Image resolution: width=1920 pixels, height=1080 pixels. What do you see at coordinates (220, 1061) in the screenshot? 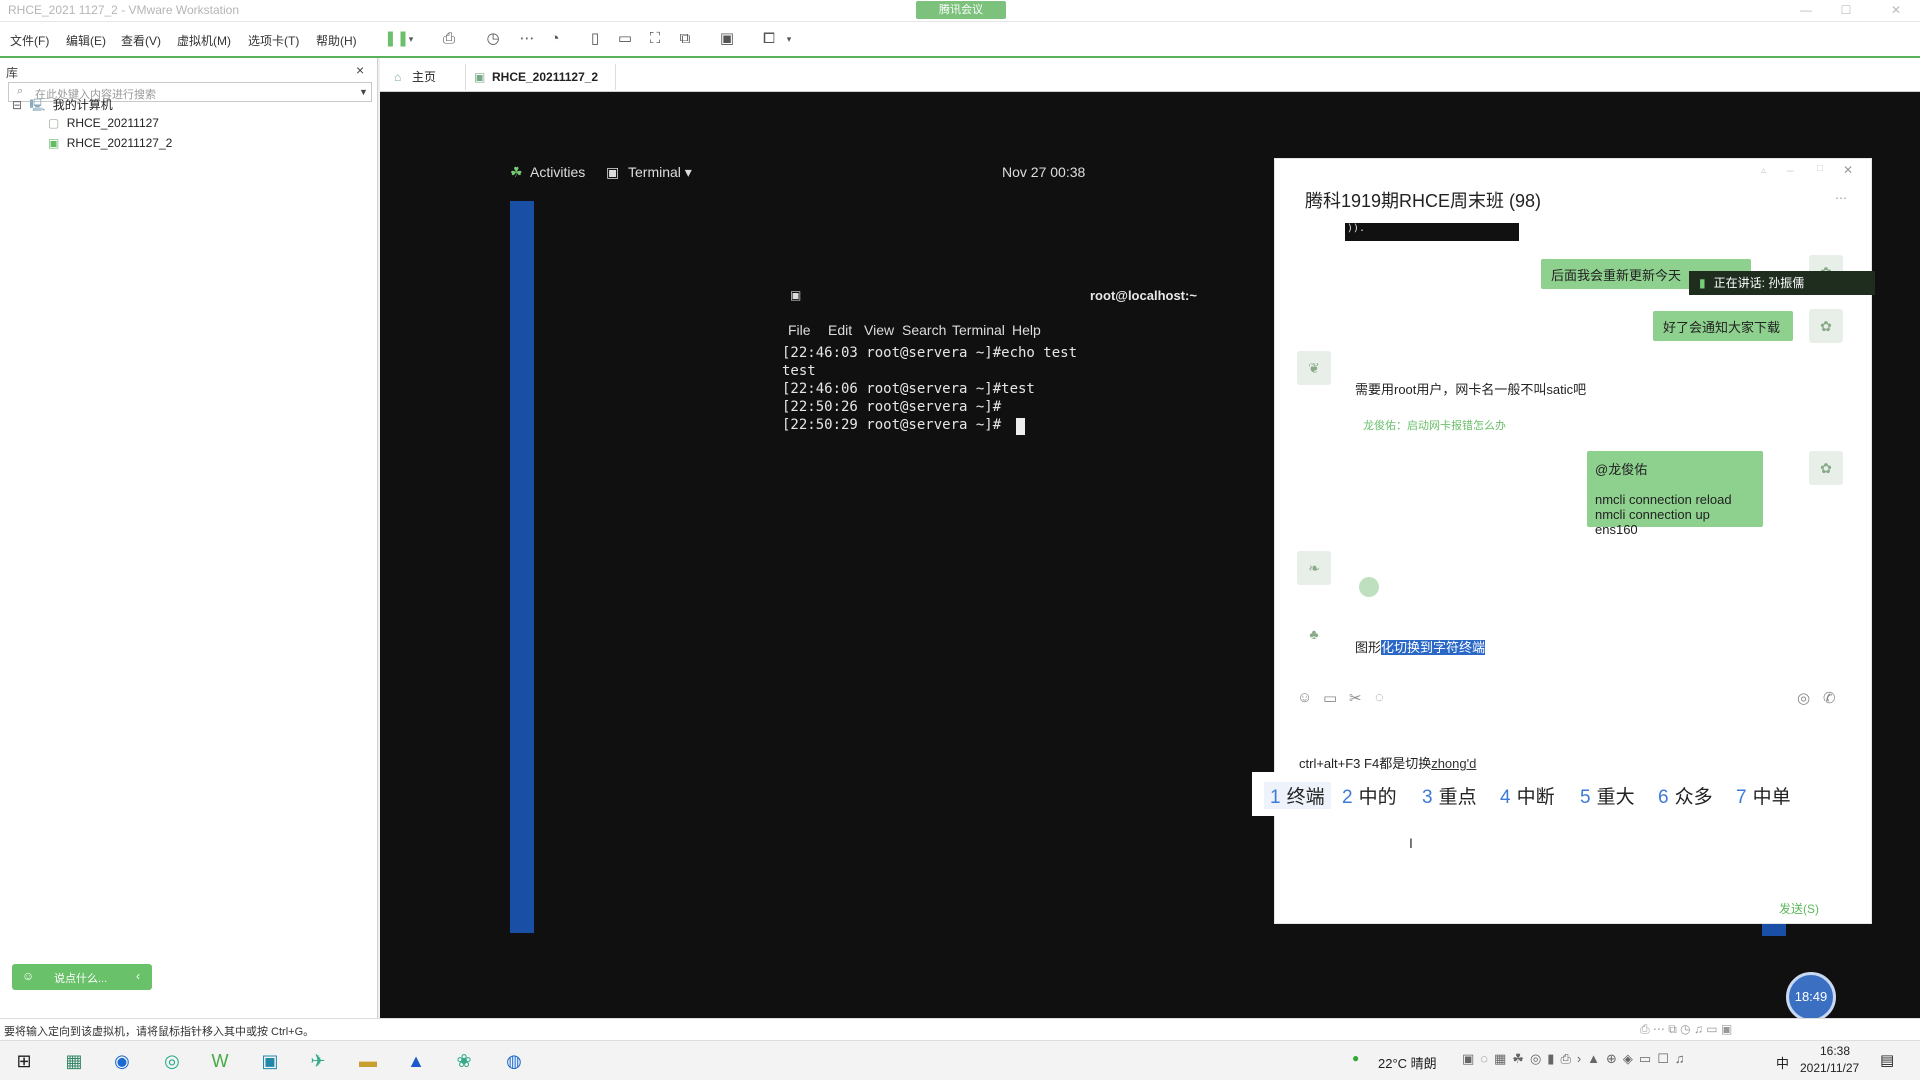
I see `wps-icon: W` at bounding box center [220, 1061].